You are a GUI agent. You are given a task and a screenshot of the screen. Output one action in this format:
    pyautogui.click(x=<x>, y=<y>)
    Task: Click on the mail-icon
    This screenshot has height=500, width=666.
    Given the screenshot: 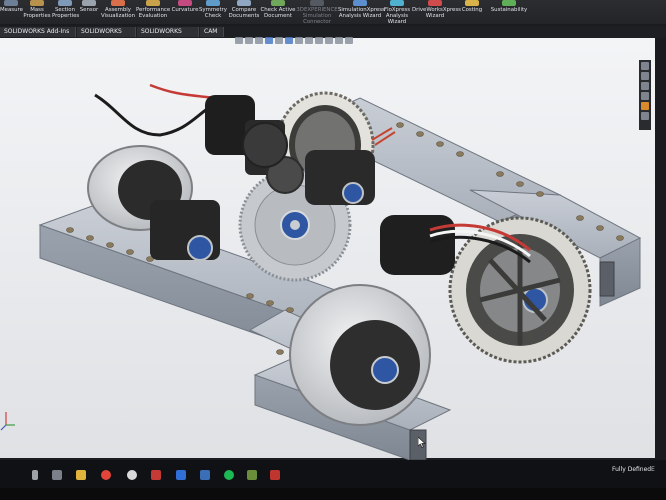 What is the action you would take?
    pyautogui.click(x=181, y=475)
    